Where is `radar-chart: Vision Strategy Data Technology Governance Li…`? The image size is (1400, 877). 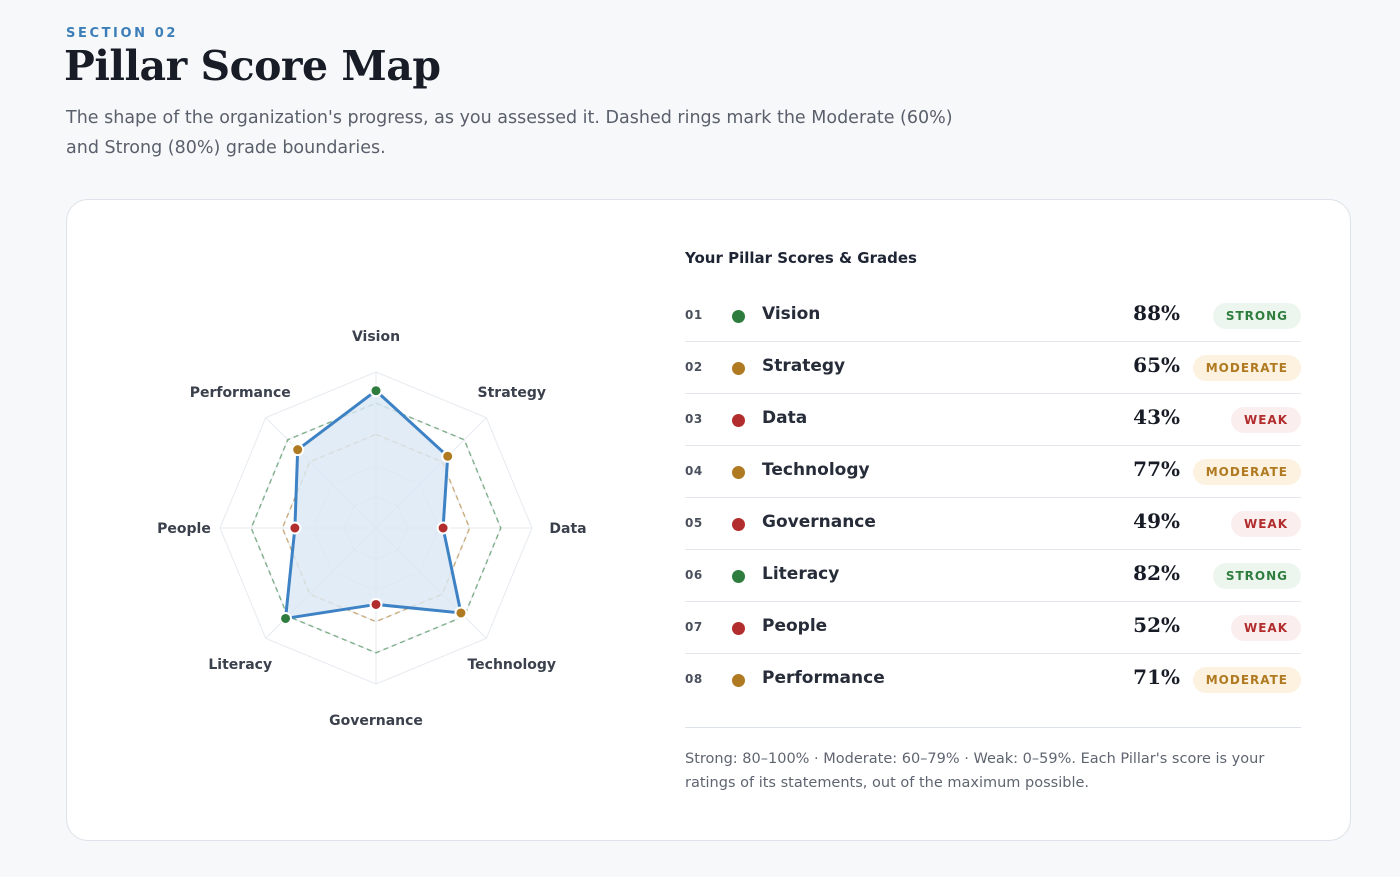
radar-chart: Vision Strategy Data Technology Governance Li… is located at coordinates (371, 529).